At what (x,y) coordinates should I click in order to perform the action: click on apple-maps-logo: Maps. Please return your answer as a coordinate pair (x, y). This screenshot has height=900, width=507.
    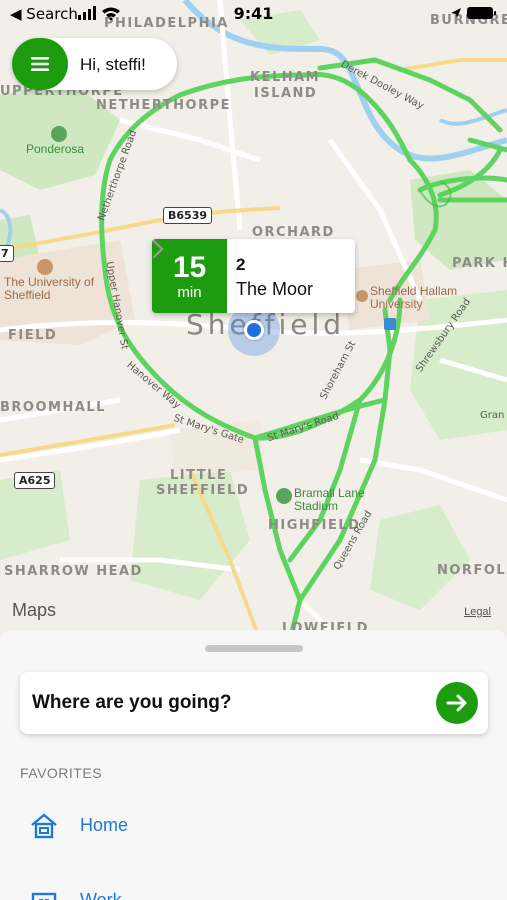
    Looking at the image, I should click on (34, 610).